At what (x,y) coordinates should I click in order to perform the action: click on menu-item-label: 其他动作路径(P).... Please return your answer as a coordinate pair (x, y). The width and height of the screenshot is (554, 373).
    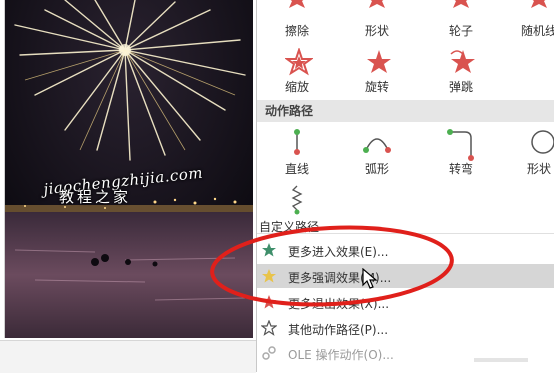
    Looking at the image, I should click on (338, 330).